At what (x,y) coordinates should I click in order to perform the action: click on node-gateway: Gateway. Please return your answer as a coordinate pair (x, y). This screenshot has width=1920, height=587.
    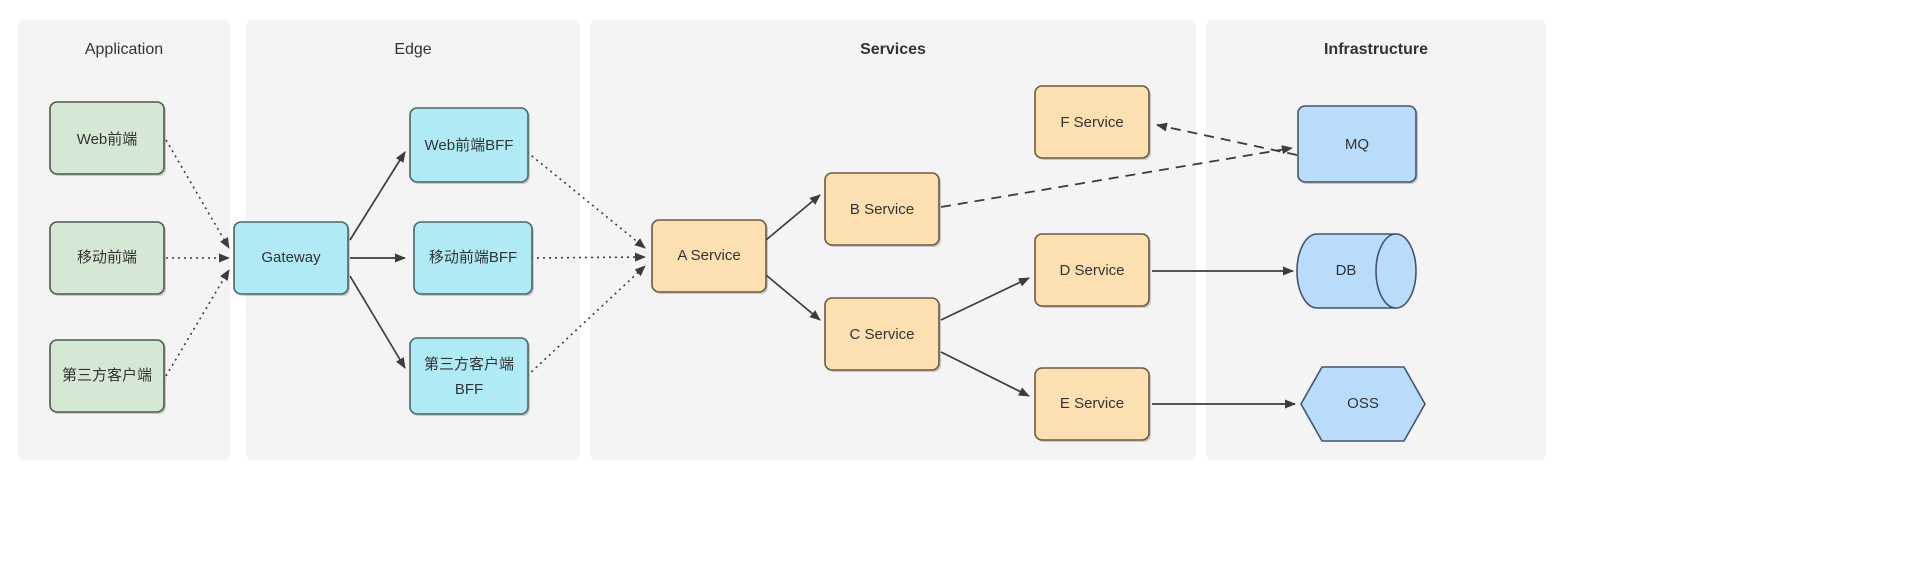
    Looking at the image, I should click on (291, 258).